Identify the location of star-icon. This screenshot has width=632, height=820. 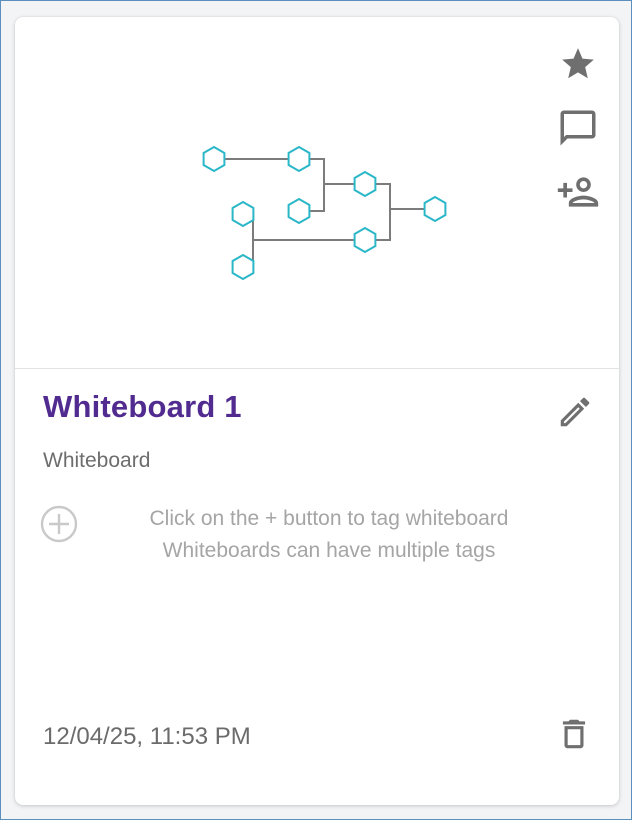
(578, 63).